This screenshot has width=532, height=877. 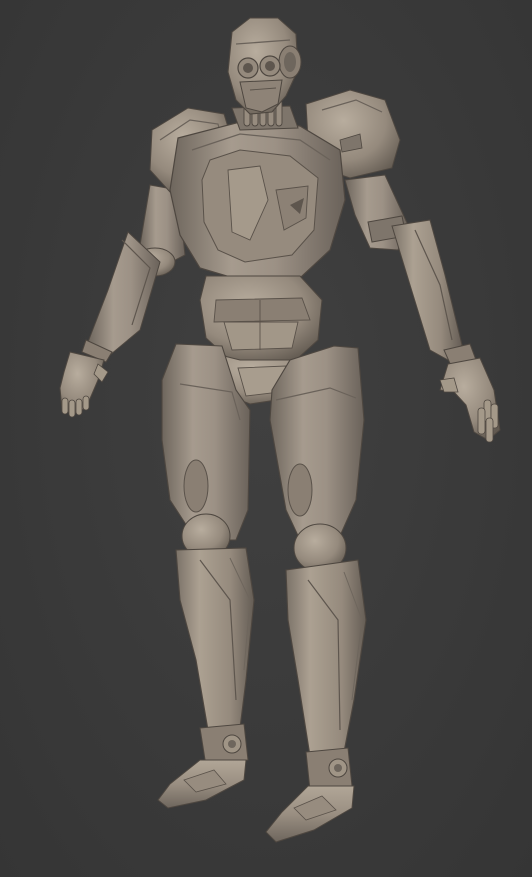 I want to click on right-leg, so click(x=316, y=594).